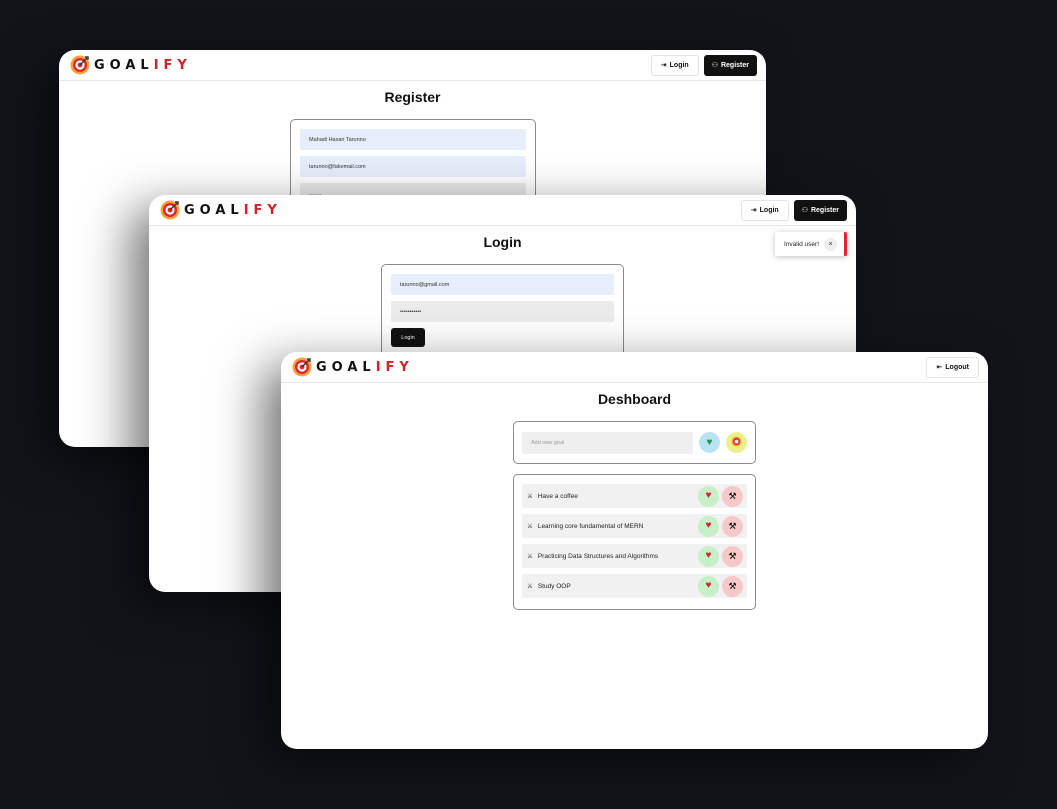 This screenshot has height=809, width=1057. What do you see at coordinates (502, 242) in the screenshot?
I see `page-title: Login` at bounding box center [502, 242].